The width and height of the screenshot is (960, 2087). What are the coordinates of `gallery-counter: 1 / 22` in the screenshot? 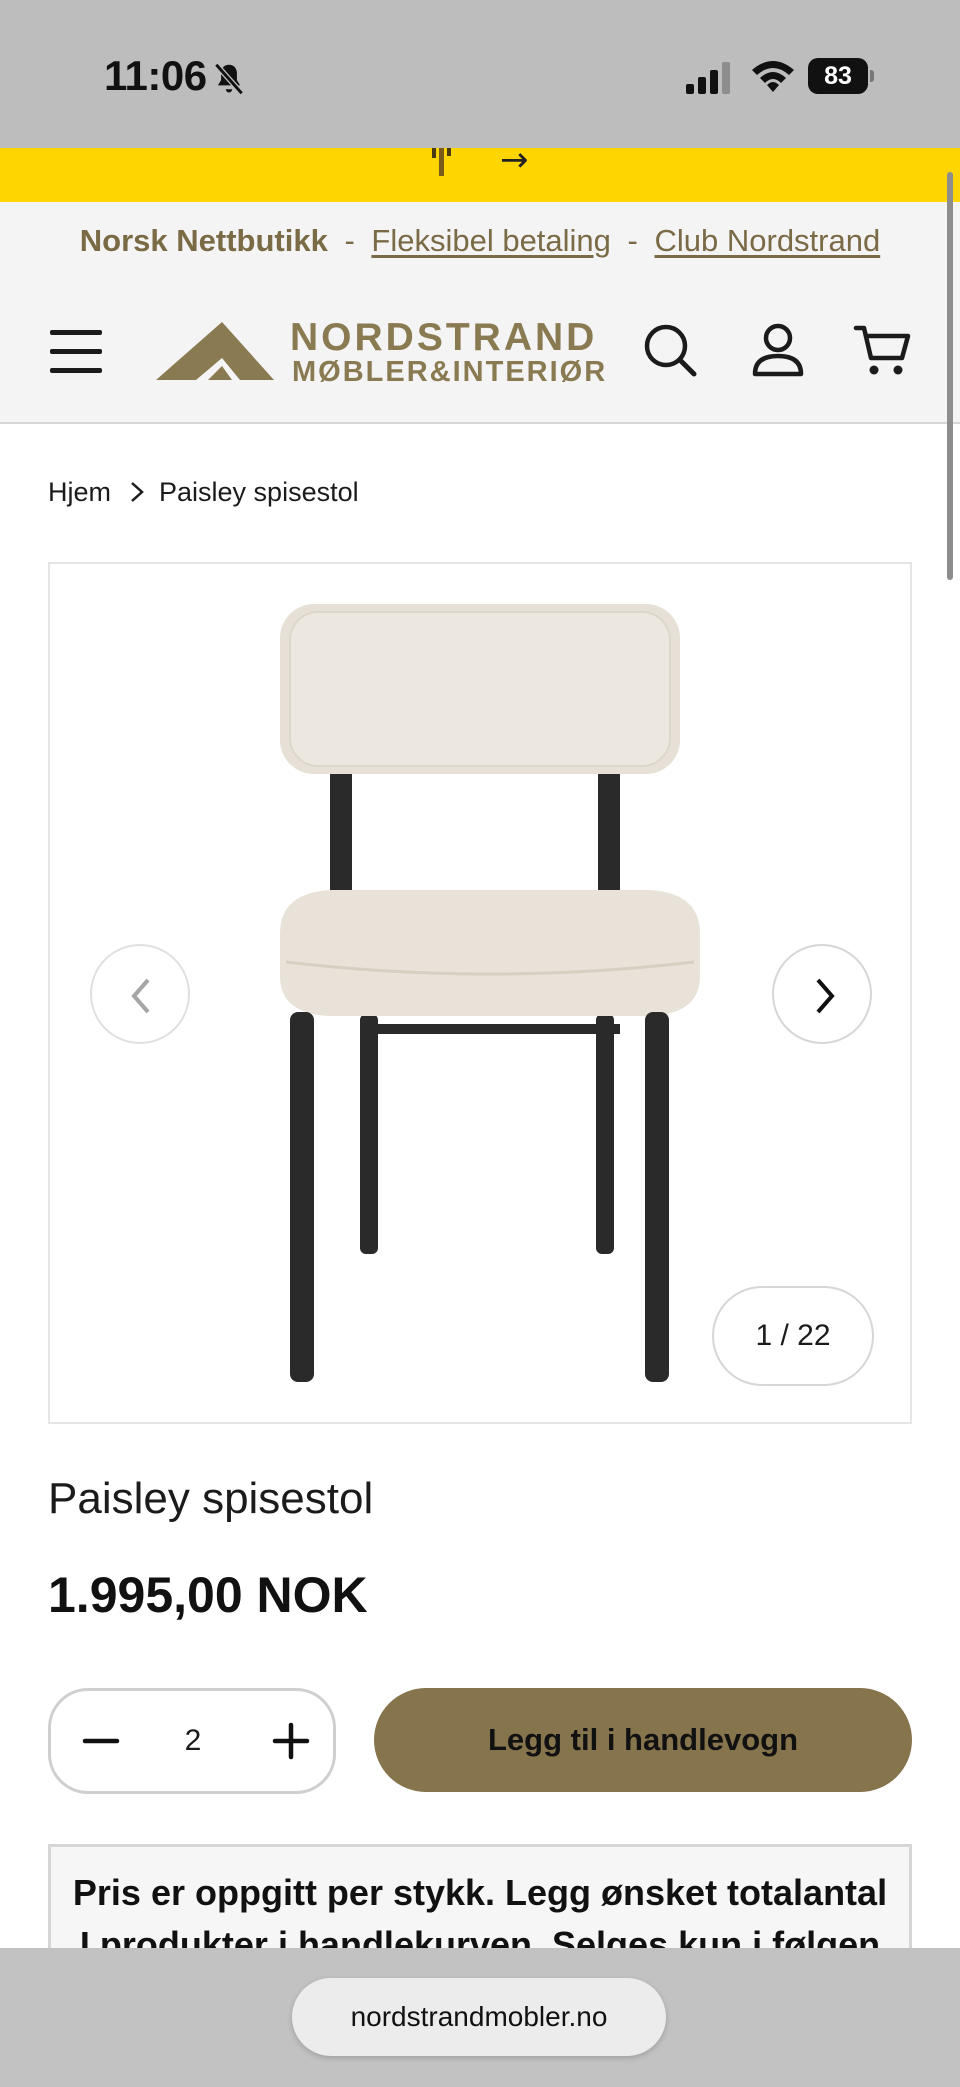 It's located at (793, 1336).